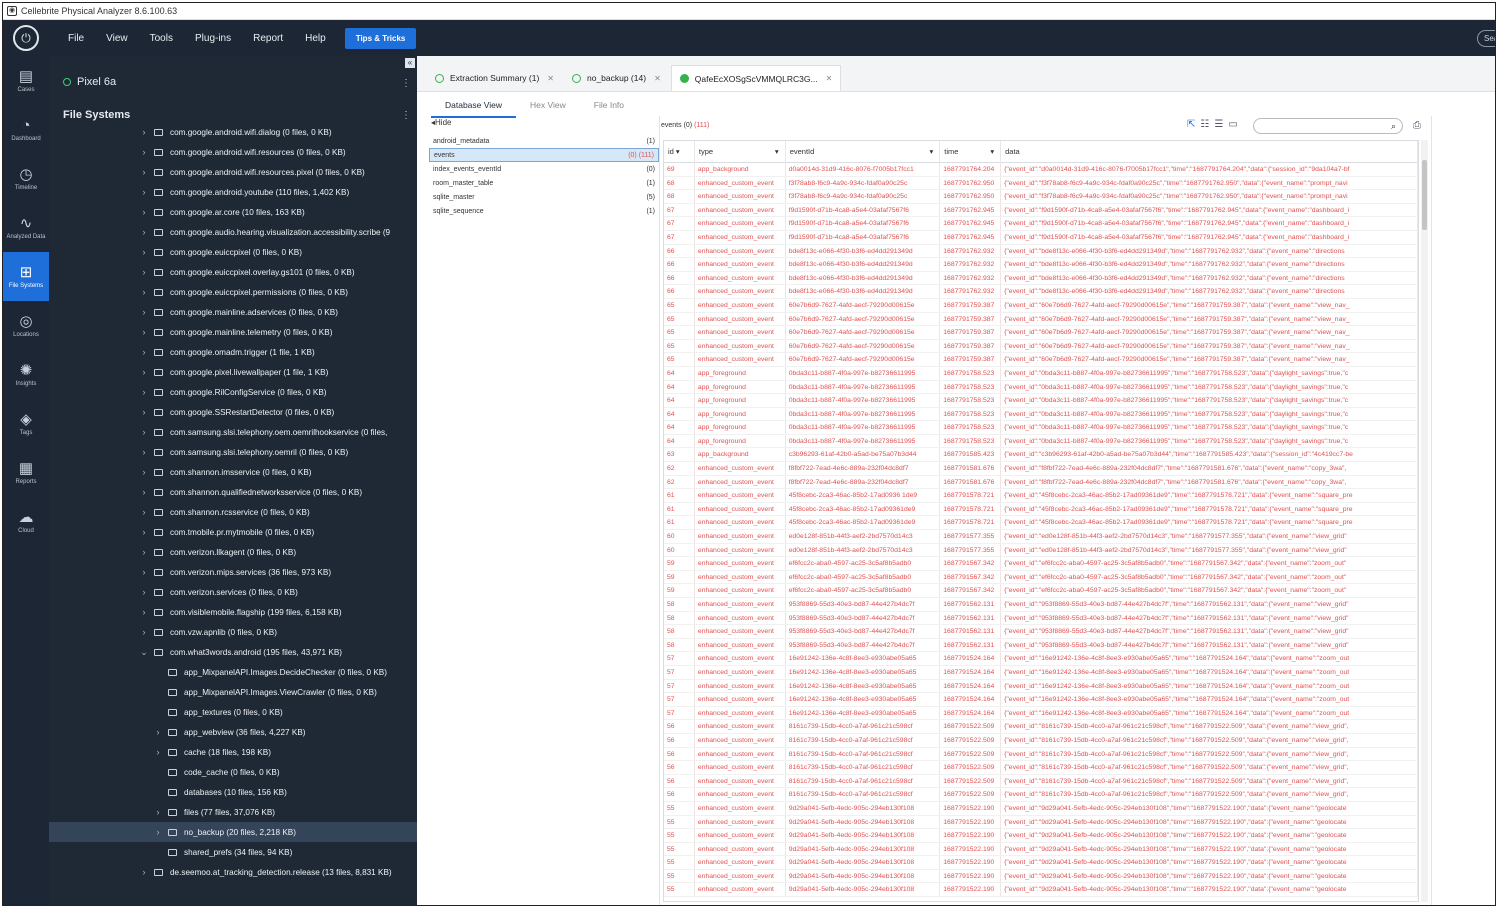 Image resolution: width=1500 pixels, height=910 pixels. What do you see at coordinates (740, 152) in the screenshot?
I see `col-header-type: type ▾` at bounding box center [740, 152].